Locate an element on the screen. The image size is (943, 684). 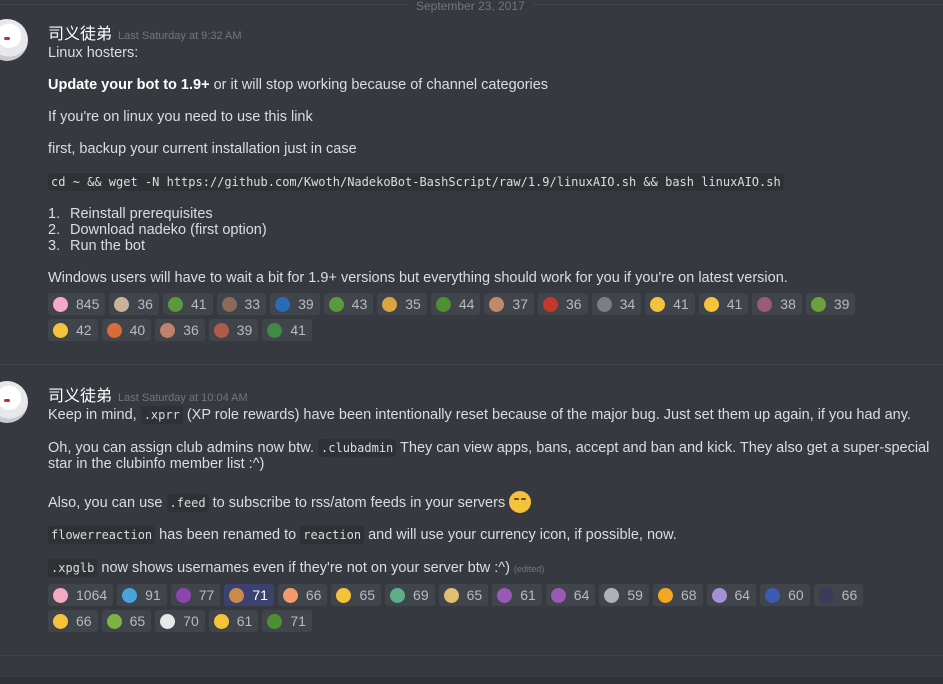
list-number: 2. is located at coordinates (54, 230).